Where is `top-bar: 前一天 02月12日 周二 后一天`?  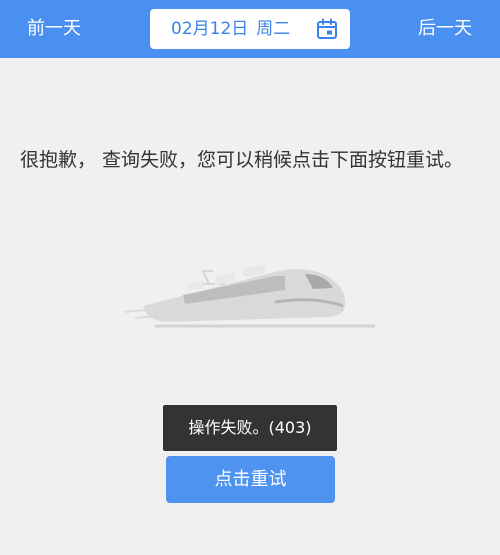
top-bar: 前一天 02月12日 周二 后一天 is located at coordinates (250, 29).